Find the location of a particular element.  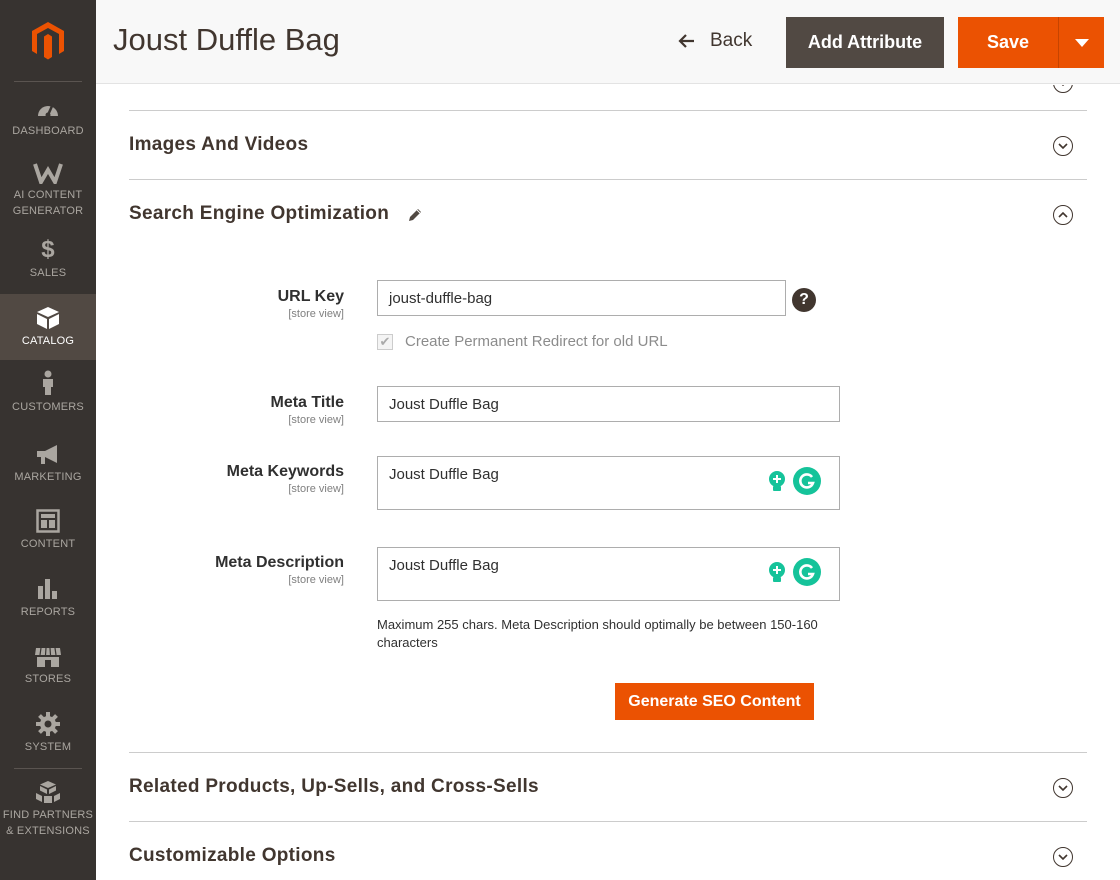

section-customizable-options-title: Customizable Options is located at coordinates (232, 856).